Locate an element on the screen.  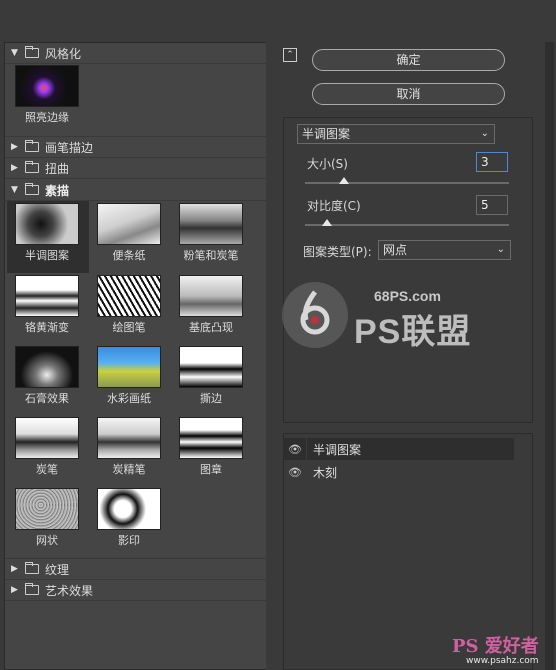
filter-thumb-stamp is located at coordinates (211, 438).